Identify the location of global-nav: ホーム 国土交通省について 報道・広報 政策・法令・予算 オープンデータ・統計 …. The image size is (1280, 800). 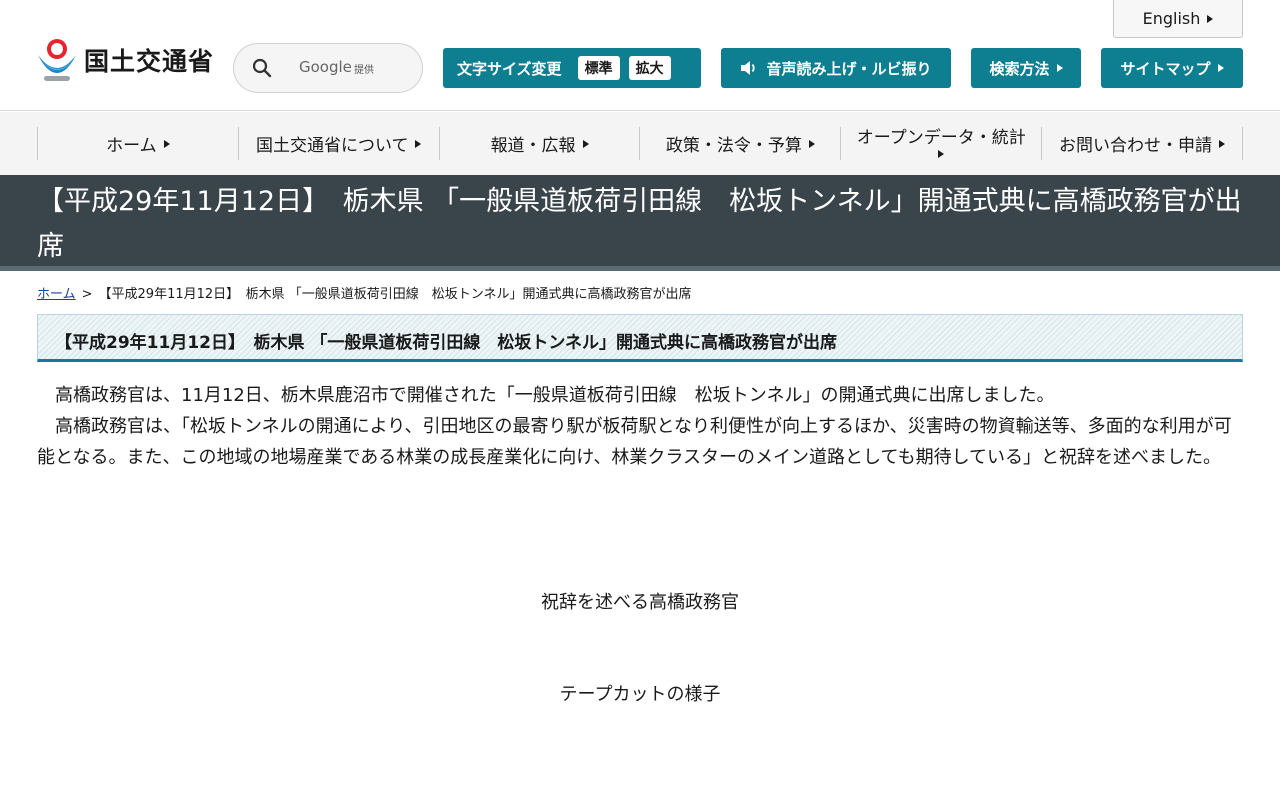
(640, 143).